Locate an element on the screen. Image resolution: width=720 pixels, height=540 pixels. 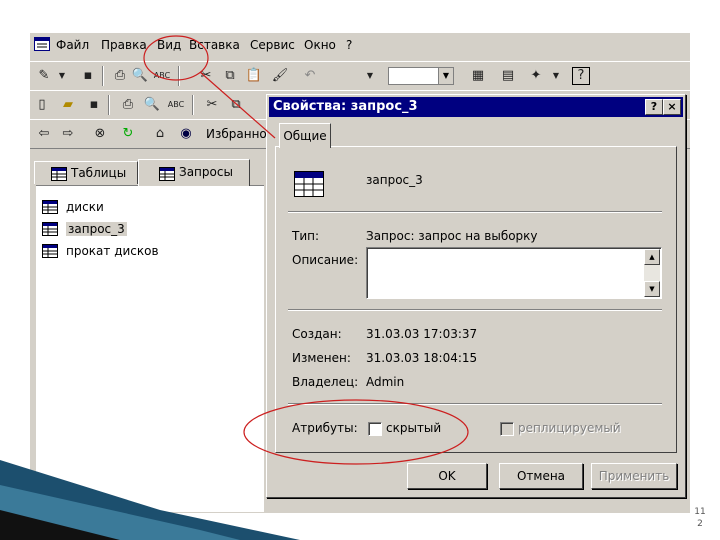
tab-queries-label: Запросы is located at coordinates (206, 172).